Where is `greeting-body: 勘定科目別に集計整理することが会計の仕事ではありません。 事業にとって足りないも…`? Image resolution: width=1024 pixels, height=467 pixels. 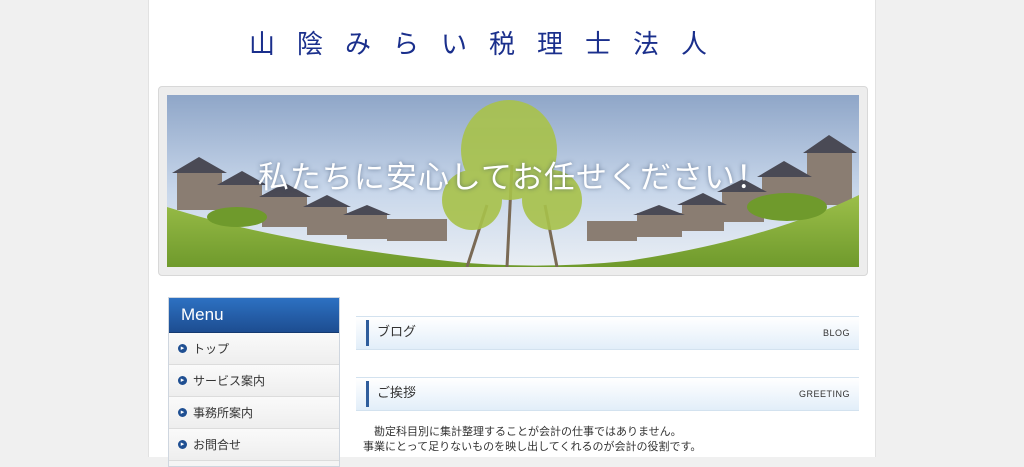 greeting-body: 勘定科目別に集計整理することが会計の仕事ではありません。 事業にとって足りないも… is located at coordinates (613, 439).